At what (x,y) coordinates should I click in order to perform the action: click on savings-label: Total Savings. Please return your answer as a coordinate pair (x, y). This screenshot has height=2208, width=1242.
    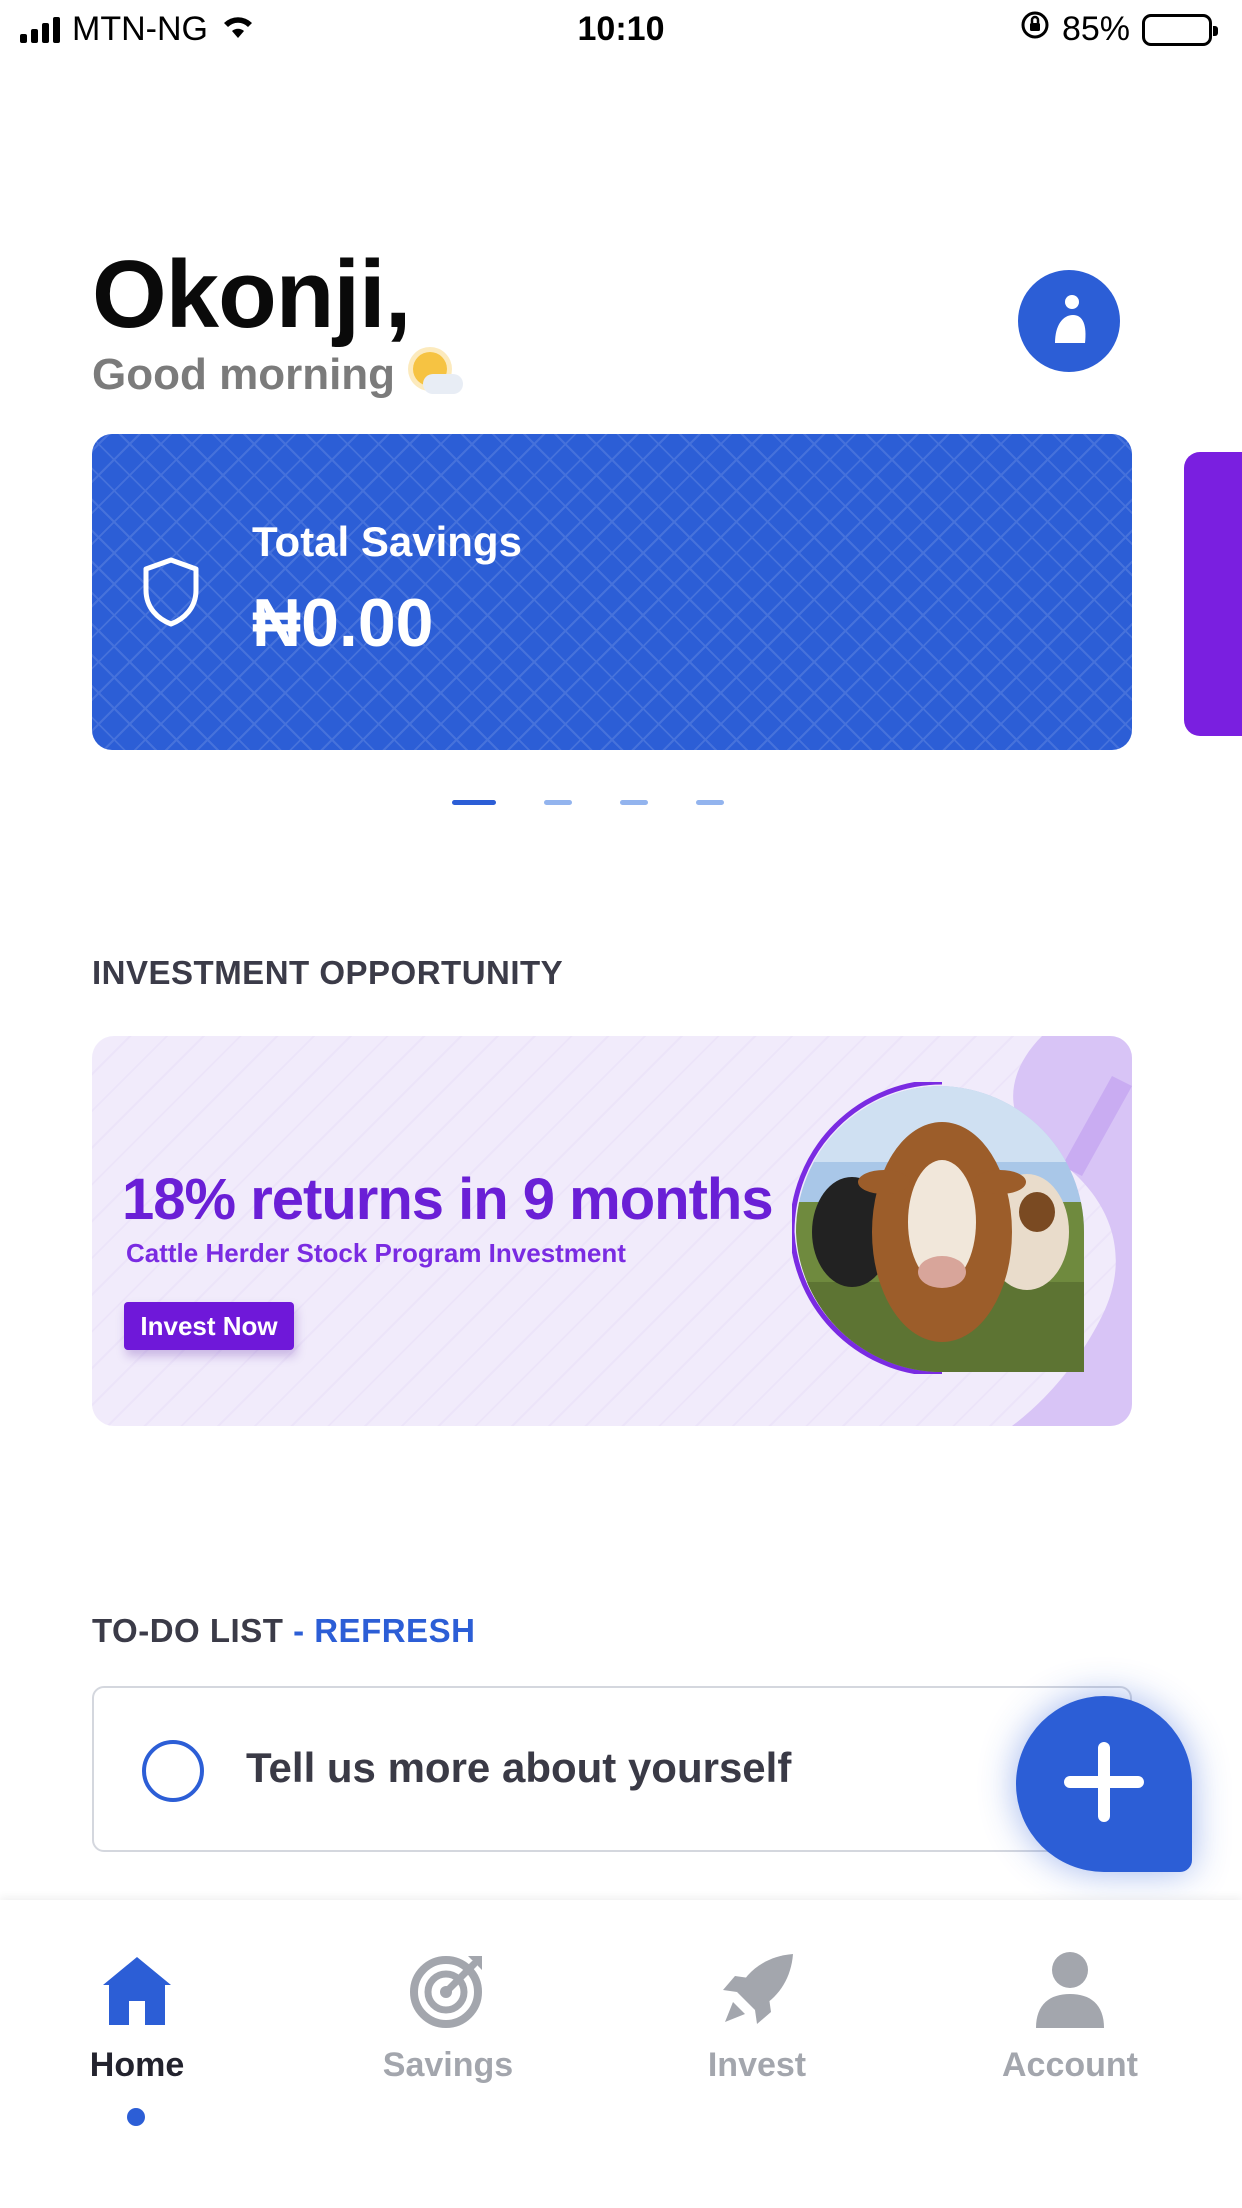
    Looking at the image, I should click on (387, 541).